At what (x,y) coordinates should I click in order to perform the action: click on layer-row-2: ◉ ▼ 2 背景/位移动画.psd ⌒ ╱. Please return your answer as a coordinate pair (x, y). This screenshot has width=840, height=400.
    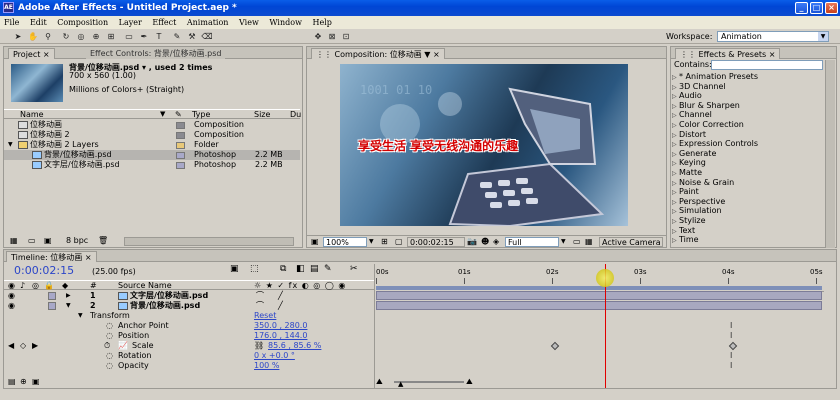
    Looking at the image, I should click on (189, 306).